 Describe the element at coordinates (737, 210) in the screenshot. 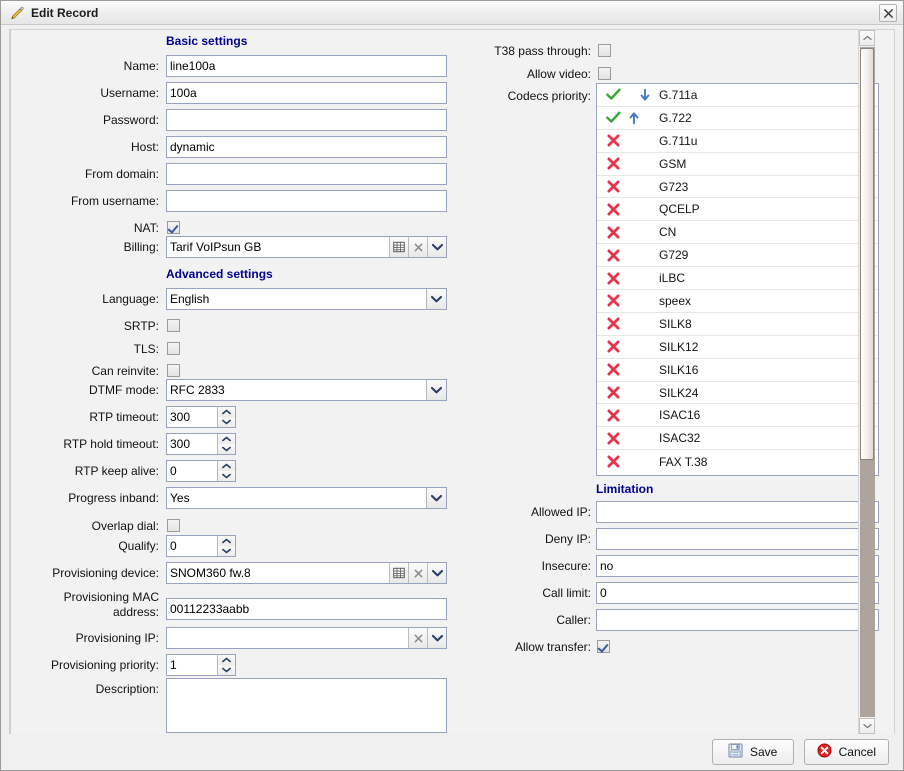

I see `codec-row: QCELP` at that location.